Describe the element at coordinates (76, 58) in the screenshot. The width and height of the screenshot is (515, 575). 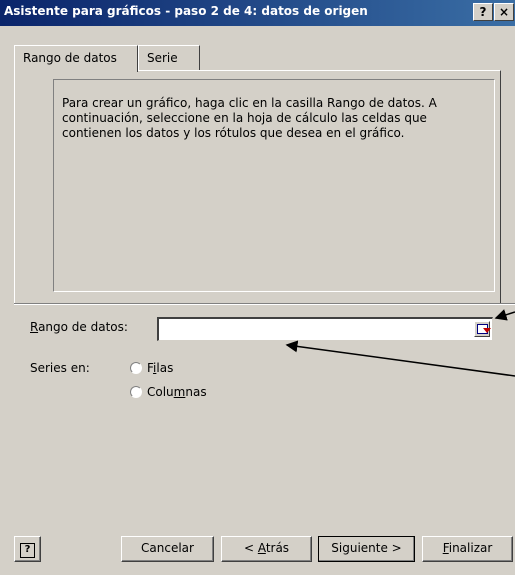
I see `tab-data-range: Rango de datos` at that location.